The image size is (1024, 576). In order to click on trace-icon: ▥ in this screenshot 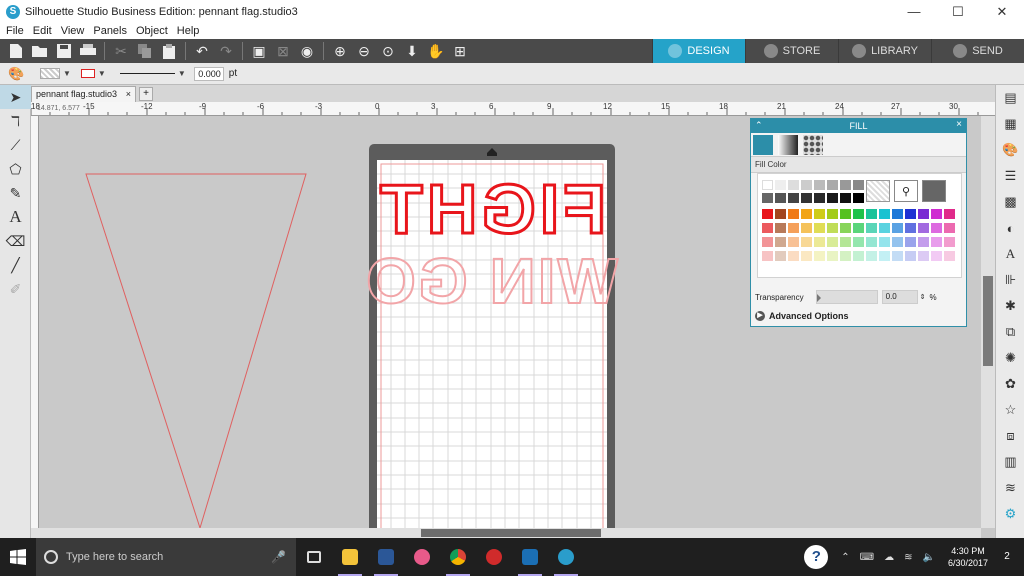, I will do `click(1010, 462)`.